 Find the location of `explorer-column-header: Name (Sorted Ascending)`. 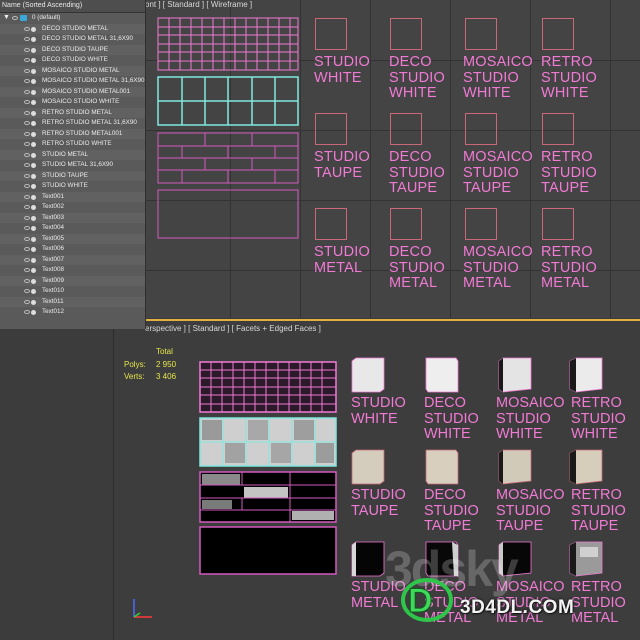

explorer-column-header: Name (Sorted Ascending) is located at coordinates (72, 6).